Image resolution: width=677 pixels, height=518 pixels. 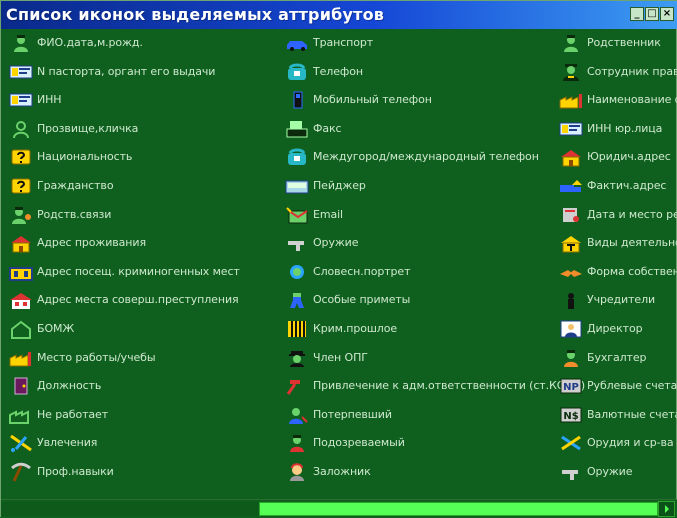 I want to click on attribute-item: ИНН, so click(x=35, y=100).